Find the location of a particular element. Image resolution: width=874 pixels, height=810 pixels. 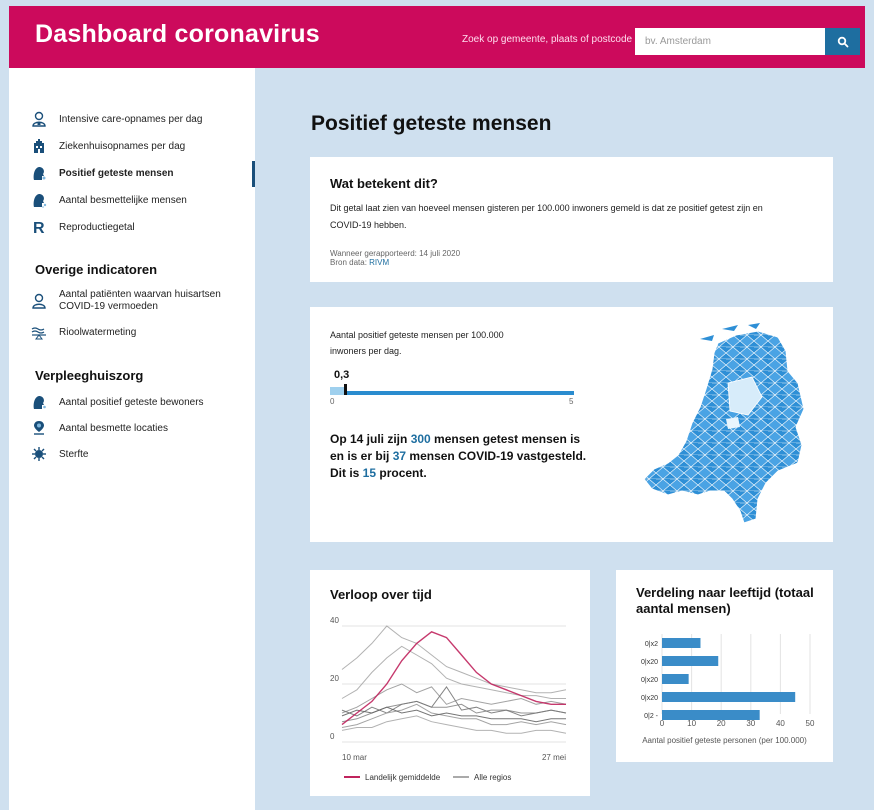

gauge-track is located at coordinates (452, 393).